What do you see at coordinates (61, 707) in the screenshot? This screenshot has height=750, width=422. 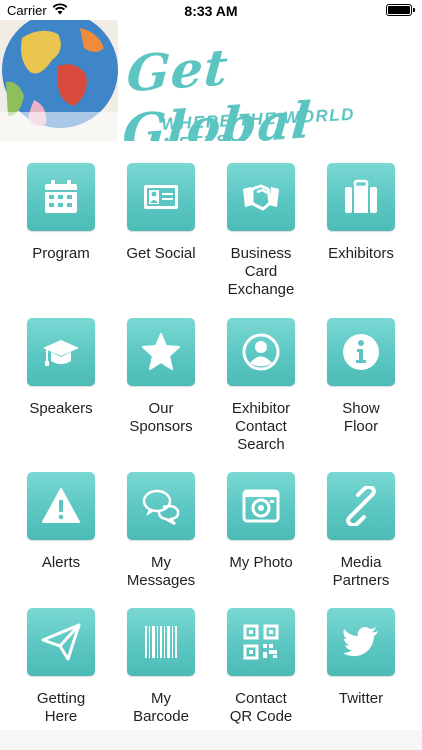 I see `tile-label: Getting Here` at bounding box center [61, 707].